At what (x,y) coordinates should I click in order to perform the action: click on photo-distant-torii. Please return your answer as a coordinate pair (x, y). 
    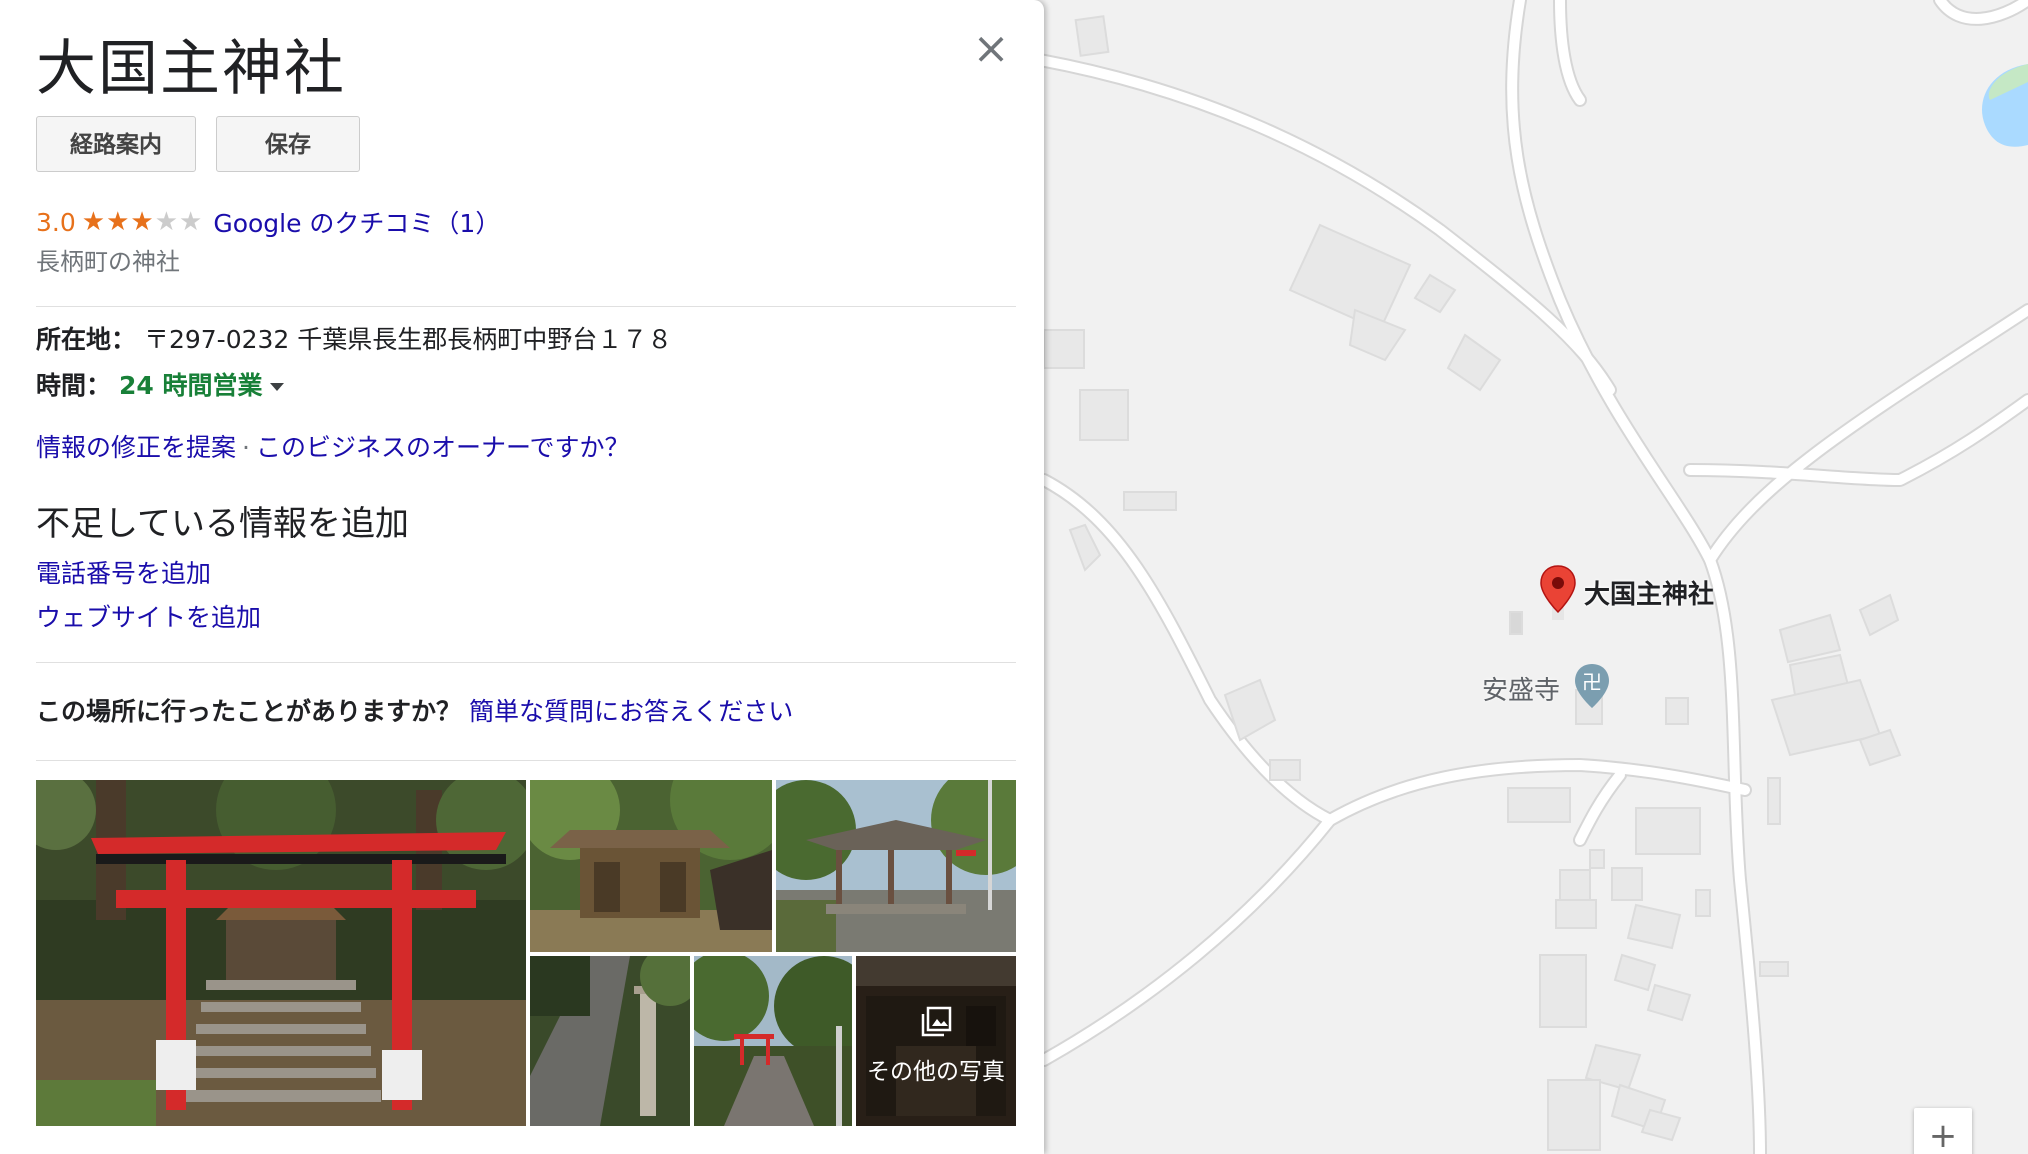
    Looking at the image, I should click on (773, 1041).